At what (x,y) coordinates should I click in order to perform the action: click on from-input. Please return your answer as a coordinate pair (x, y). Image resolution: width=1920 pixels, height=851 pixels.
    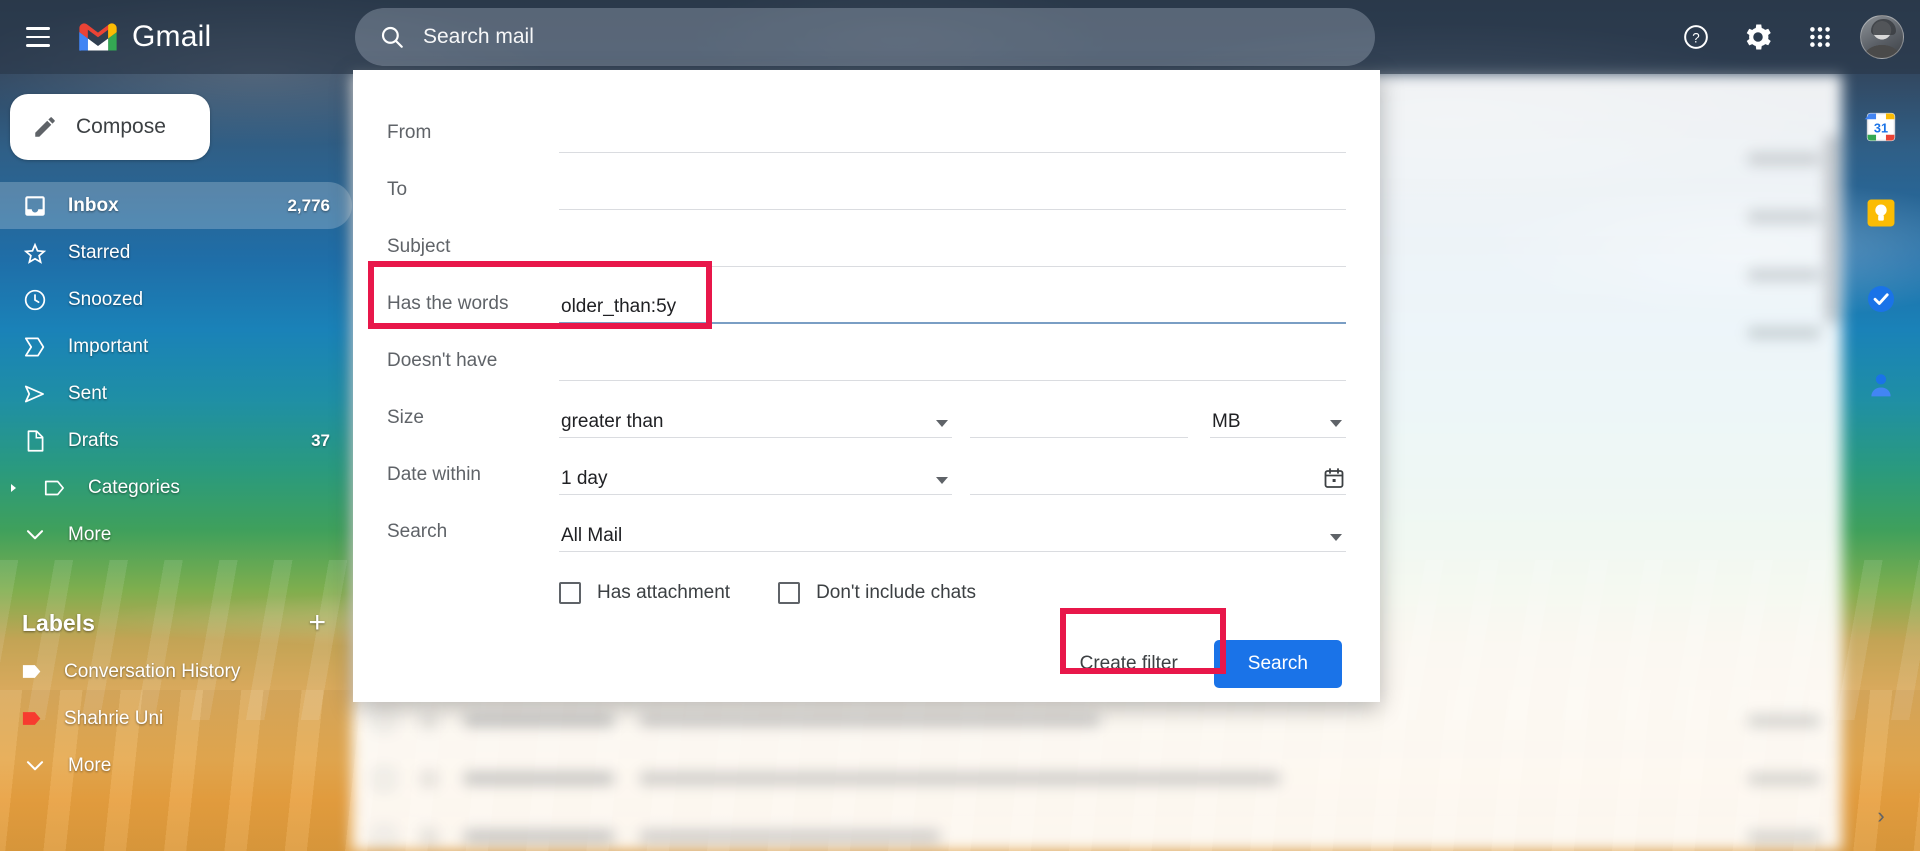
    Looking at the image, I should click on (952, 138).